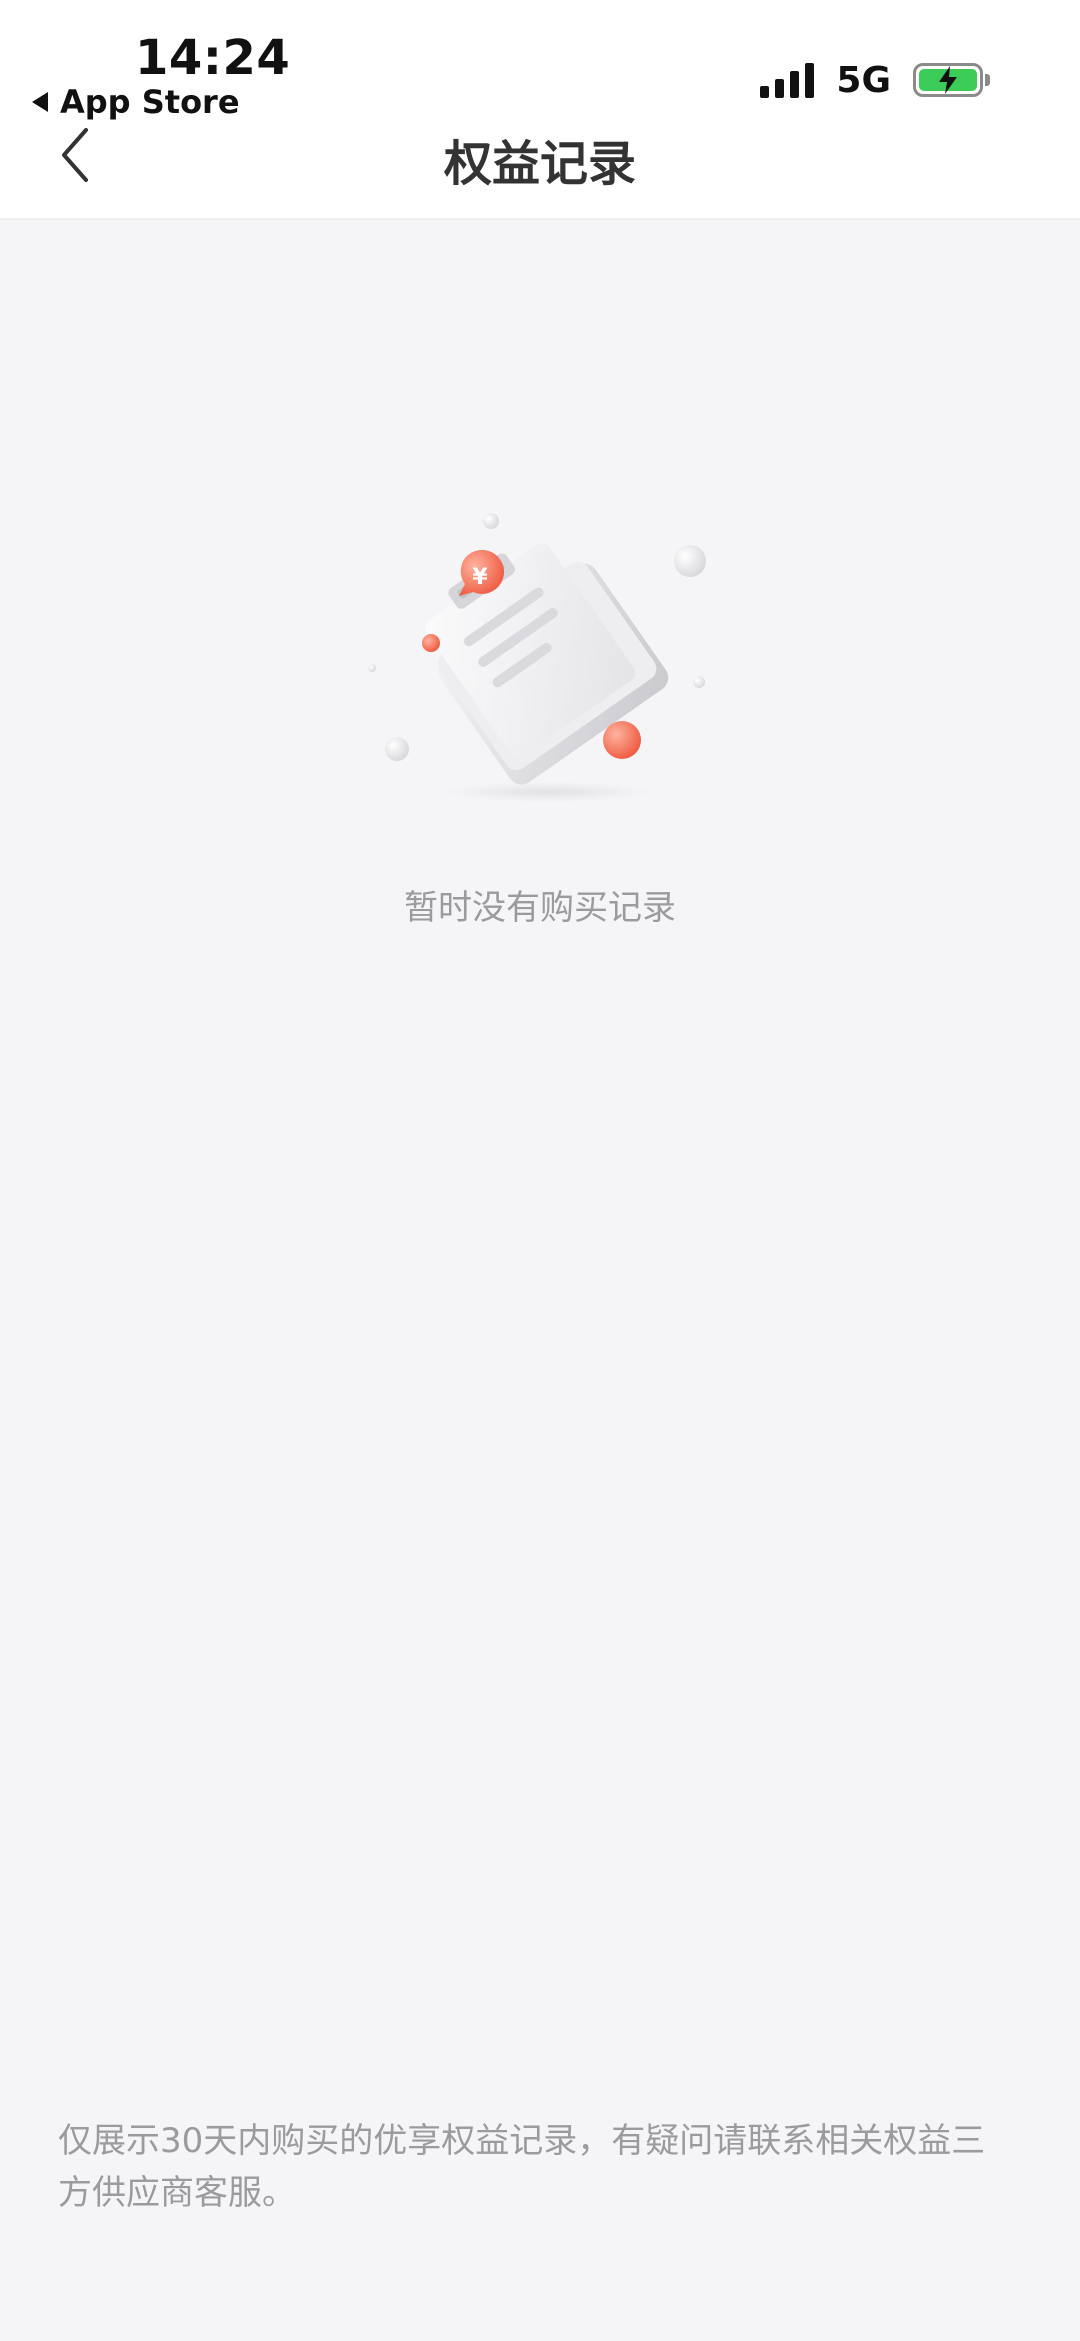  I want to click on charging-bolt-icon, so click(948, 80).